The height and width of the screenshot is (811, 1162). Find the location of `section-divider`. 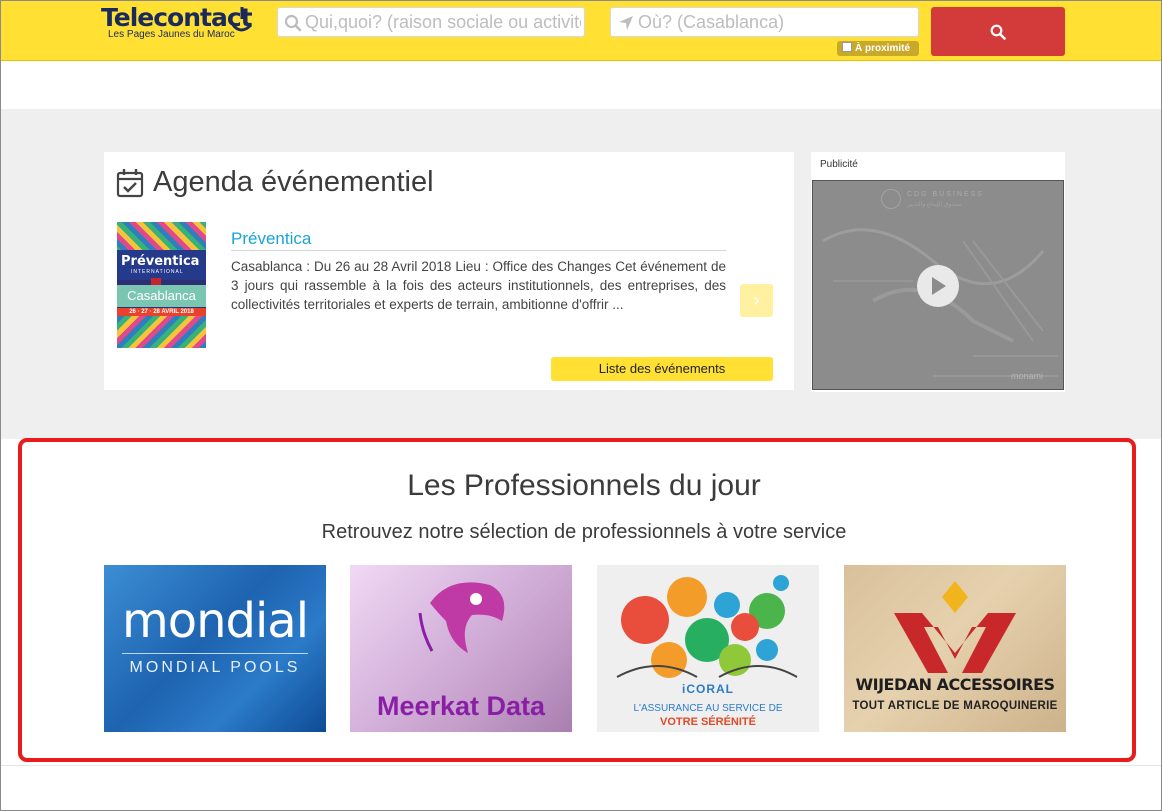

section-divider is located at coordinates (581, 765).